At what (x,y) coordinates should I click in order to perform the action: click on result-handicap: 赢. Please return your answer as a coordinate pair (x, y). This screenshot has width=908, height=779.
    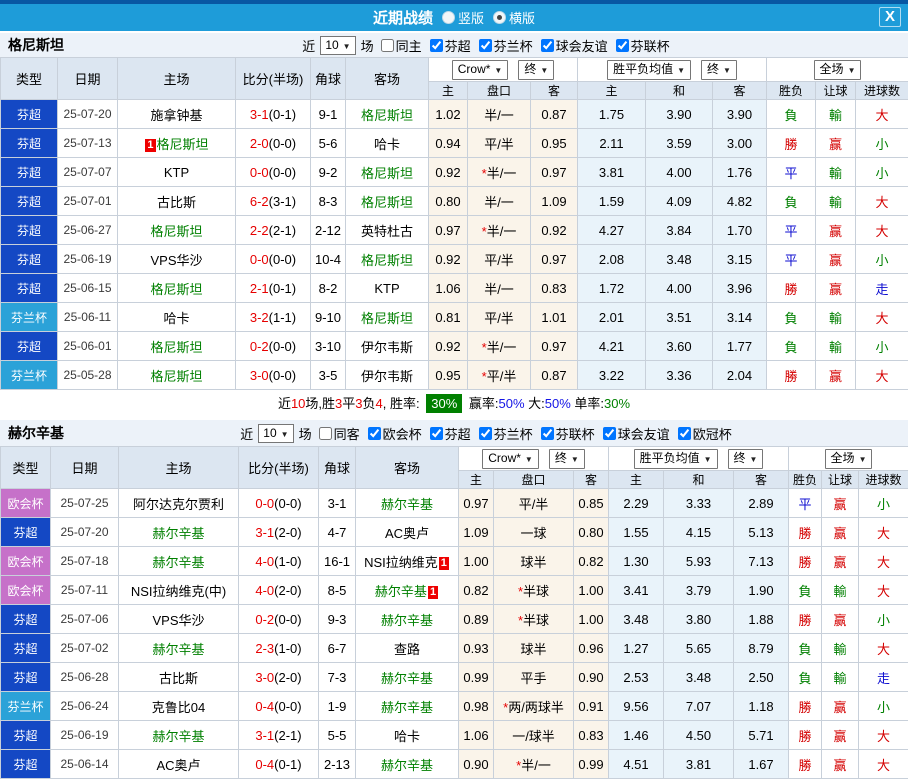
    Looking at the image, I should click on (840, 532).